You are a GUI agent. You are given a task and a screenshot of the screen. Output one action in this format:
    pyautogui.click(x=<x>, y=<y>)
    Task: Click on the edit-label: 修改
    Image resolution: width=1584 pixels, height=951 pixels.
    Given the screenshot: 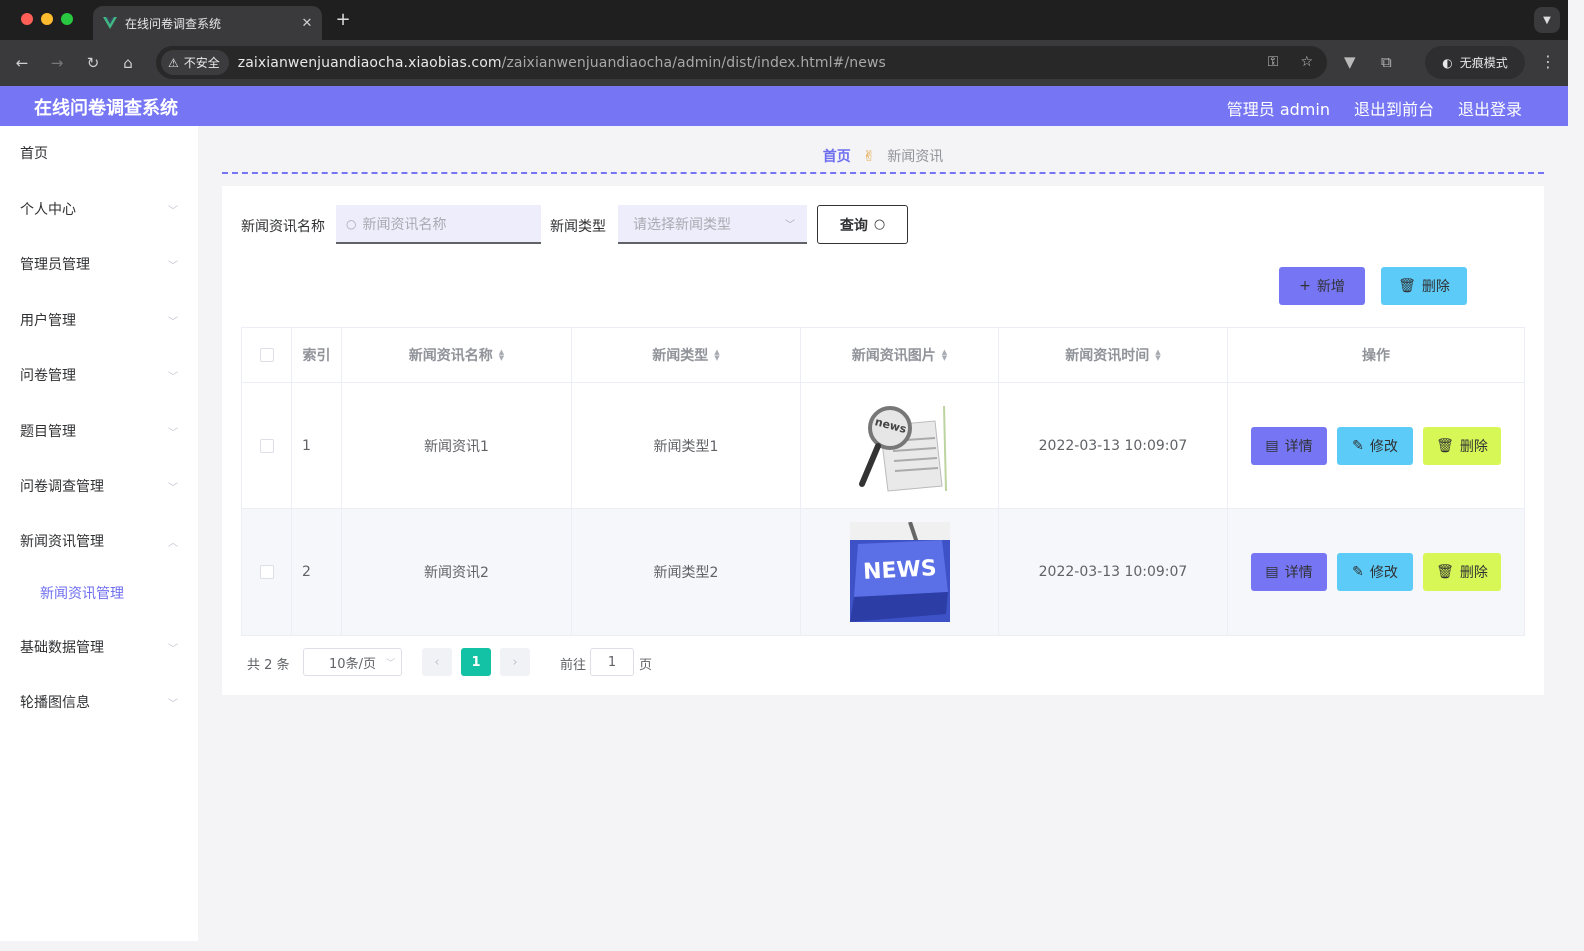 What is the action you would take?
    pyautogui.click(x=1383, y=446)
    